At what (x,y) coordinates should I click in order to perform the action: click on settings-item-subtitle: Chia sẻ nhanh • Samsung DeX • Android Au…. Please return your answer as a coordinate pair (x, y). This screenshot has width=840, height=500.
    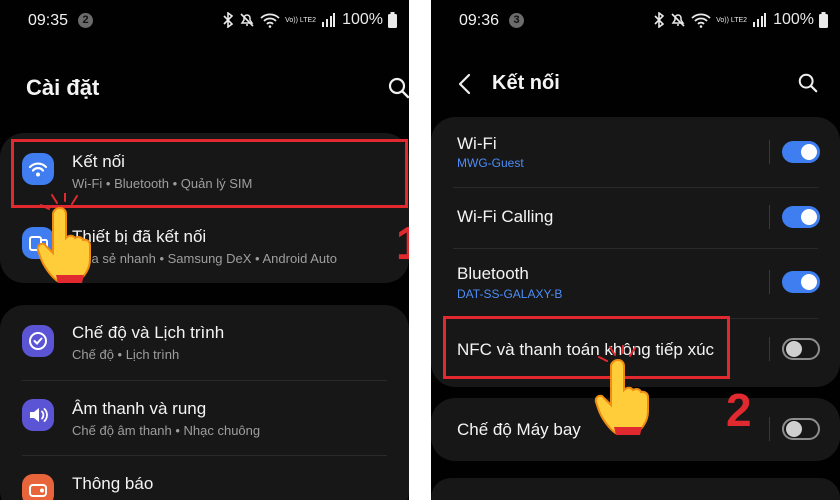
    Looking at the image, I should click on (204, 258).